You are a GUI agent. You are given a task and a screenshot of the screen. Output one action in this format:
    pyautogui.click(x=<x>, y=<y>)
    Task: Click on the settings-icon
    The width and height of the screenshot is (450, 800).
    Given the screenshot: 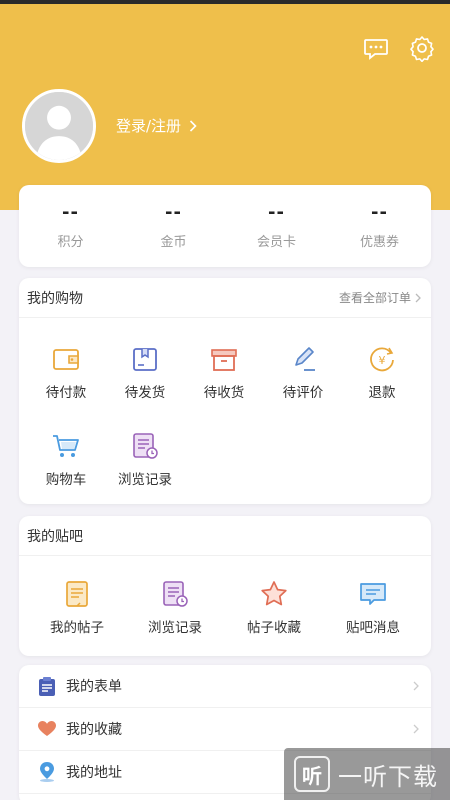 What is the action you would take?
    pyautogui.click(x=422, y=48)
    